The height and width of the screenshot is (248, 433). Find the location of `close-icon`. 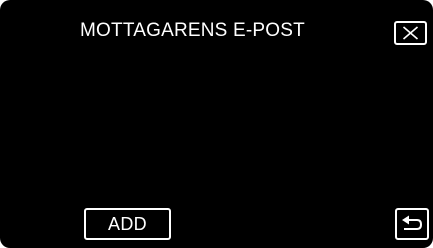

close-icon is located at coordinates (410, 33).